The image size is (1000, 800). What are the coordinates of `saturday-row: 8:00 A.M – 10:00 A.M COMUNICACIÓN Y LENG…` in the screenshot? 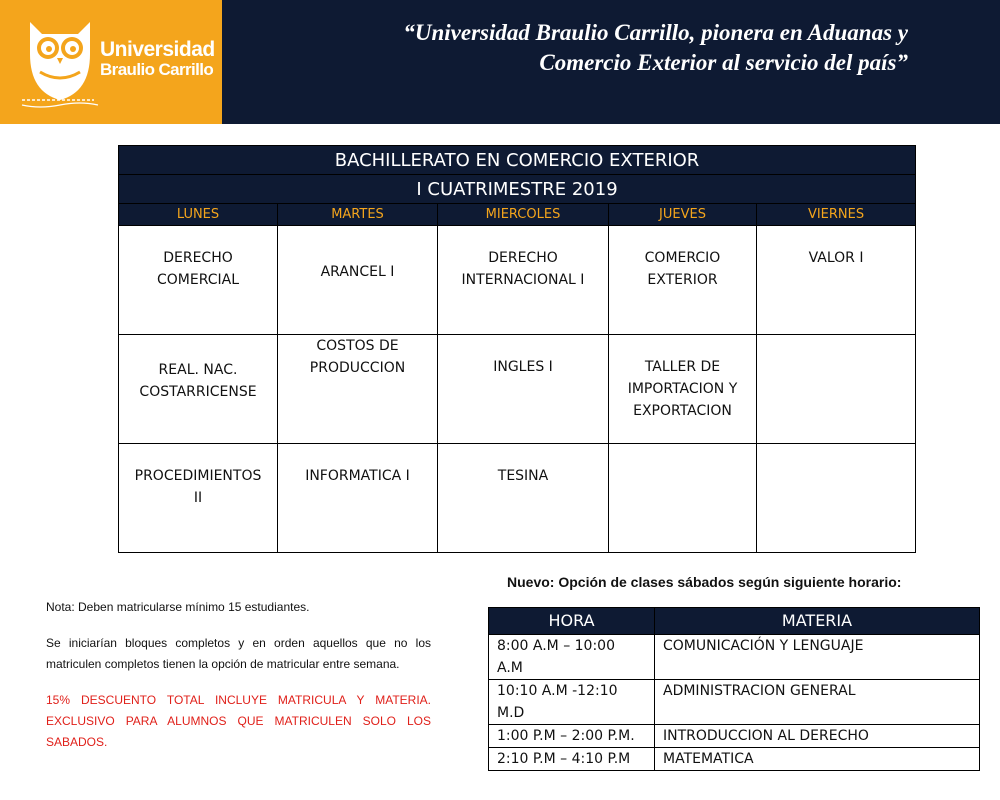 It's located at (734, 657).